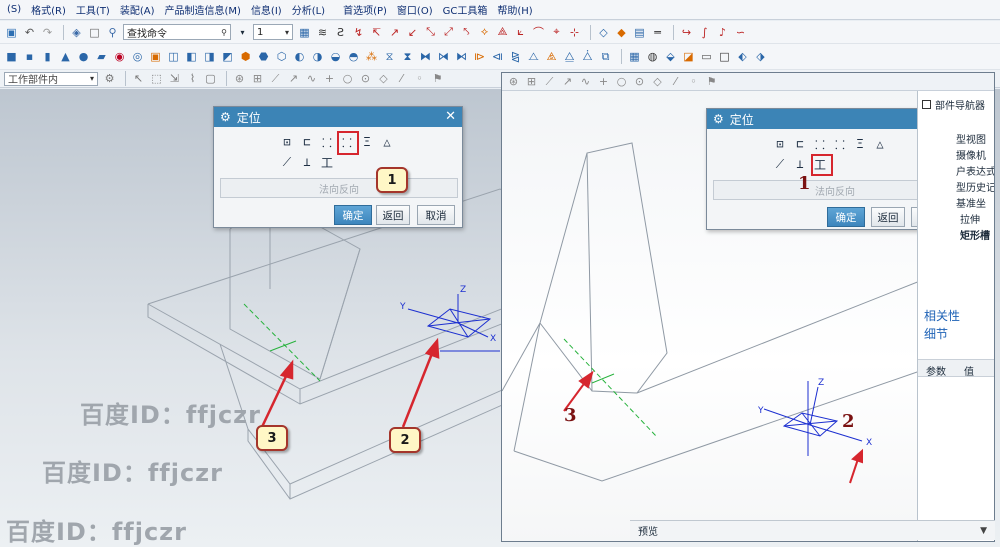  I want to click on flip-normal-button: 法向反向, so click(339, 188).